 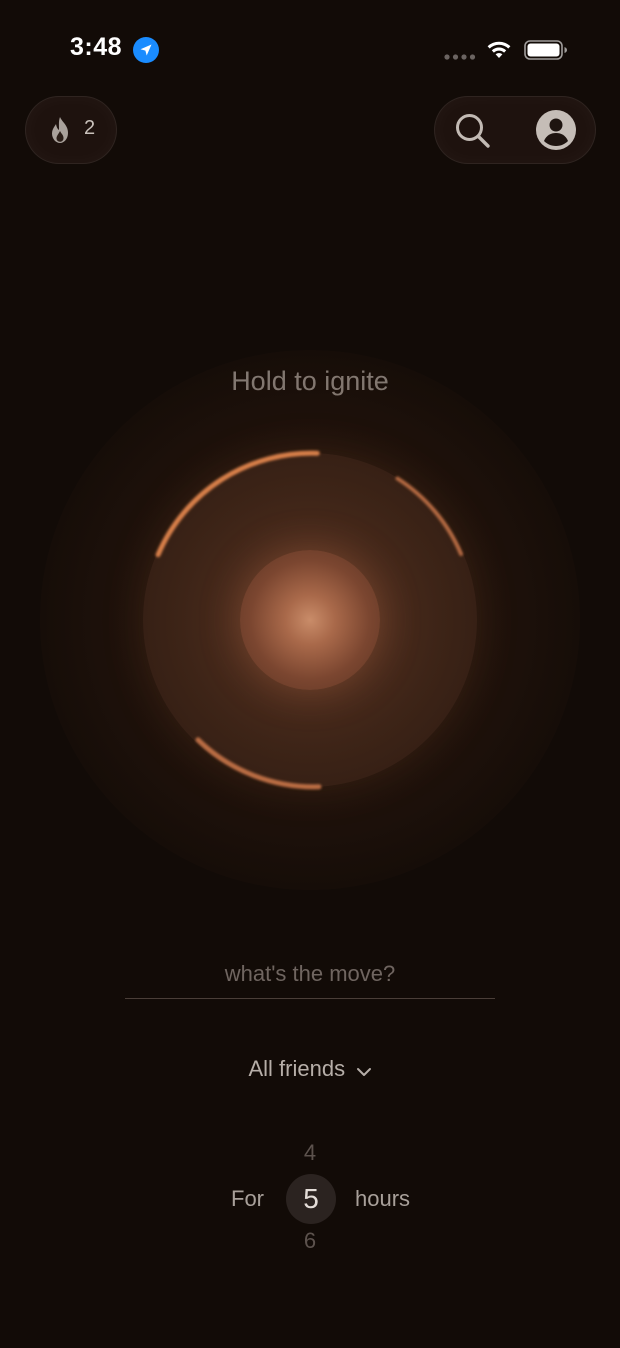 I want to click on ring-arc-right, so click(x=429, y=516).